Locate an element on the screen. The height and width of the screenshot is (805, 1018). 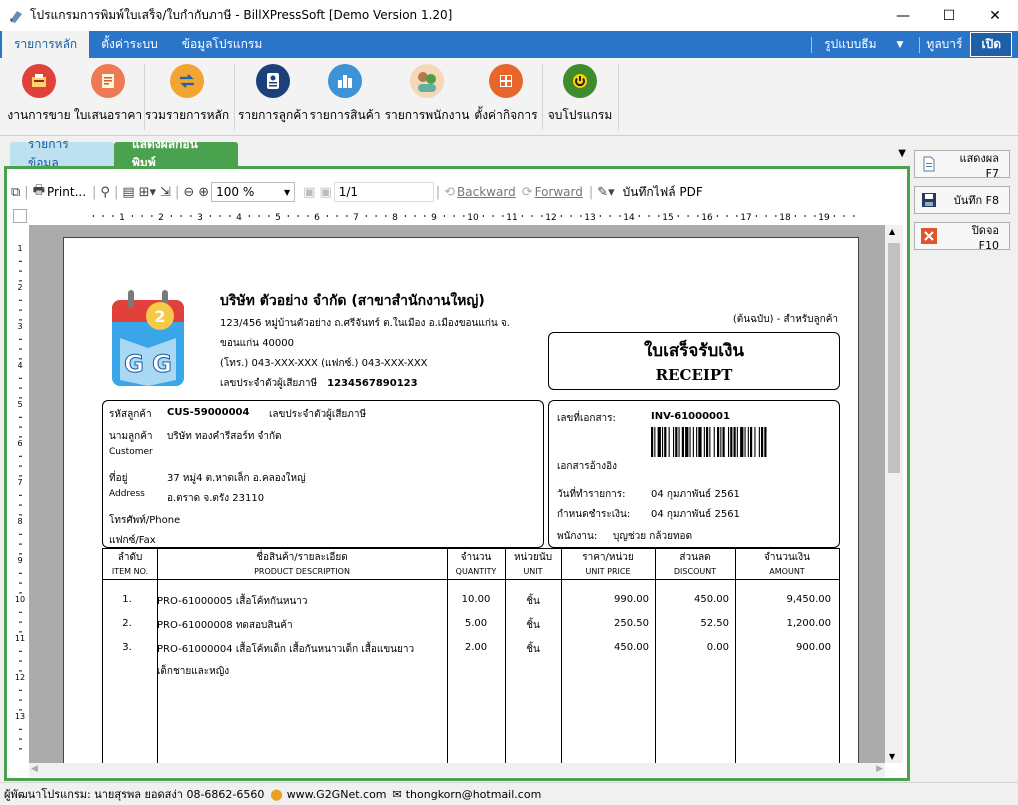
column-divider is located at coordinates (655, 655).